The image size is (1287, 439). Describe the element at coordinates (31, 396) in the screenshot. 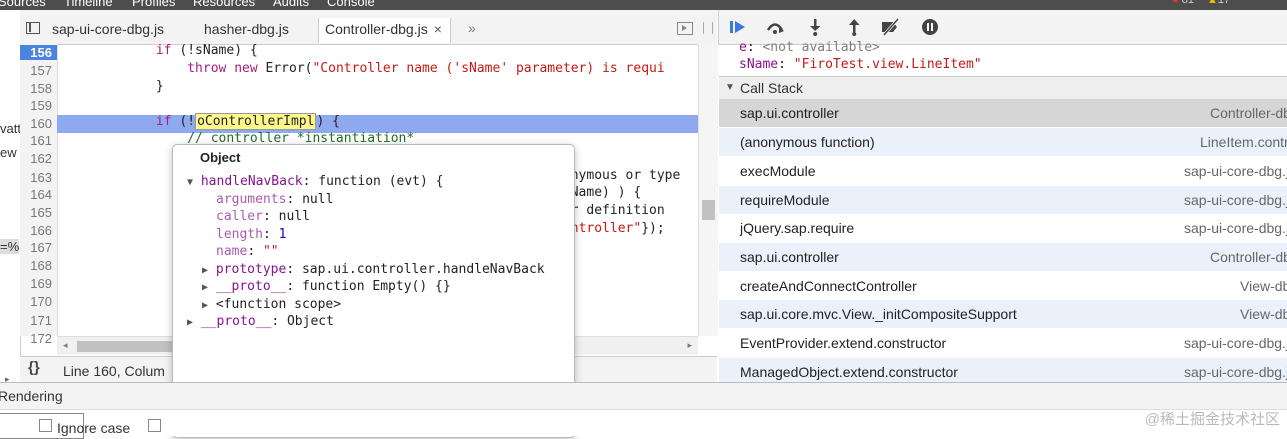

I see `drawer-tab-rendering: Rendering` at that location.